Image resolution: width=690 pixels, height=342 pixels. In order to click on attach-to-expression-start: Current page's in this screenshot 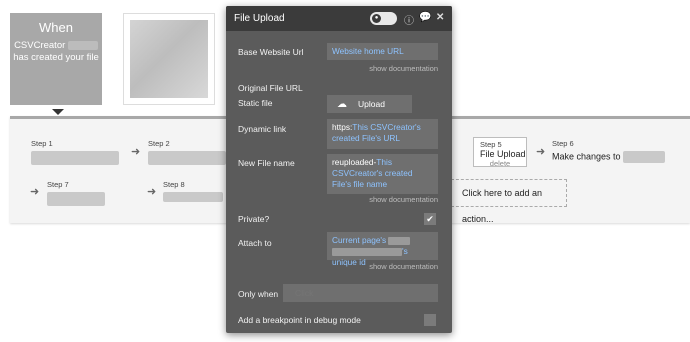, I will do `click(359, 240)`.